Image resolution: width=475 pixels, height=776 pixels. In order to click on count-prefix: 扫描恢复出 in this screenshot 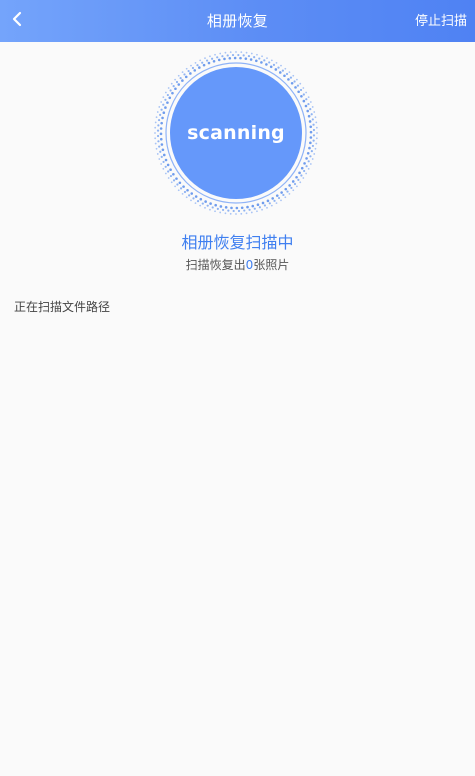, I will do `click(215, 265)`.